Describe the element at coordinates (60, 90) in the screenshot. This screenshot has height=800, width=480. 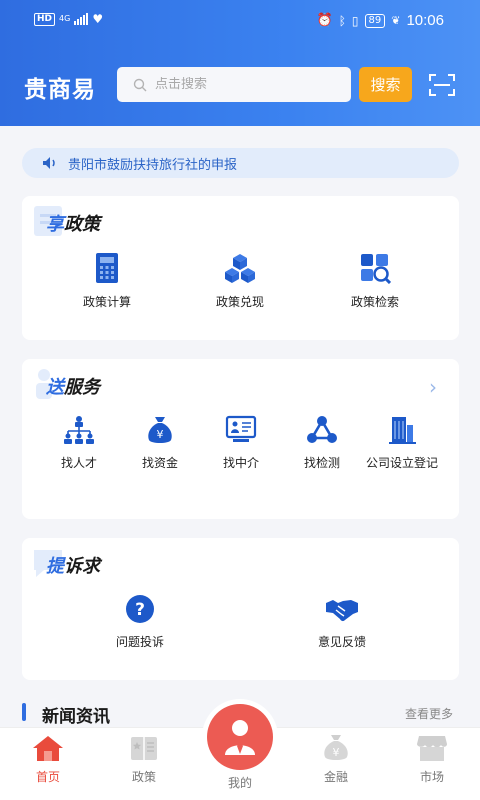
I see `app-brand: 贵商易` at that location.